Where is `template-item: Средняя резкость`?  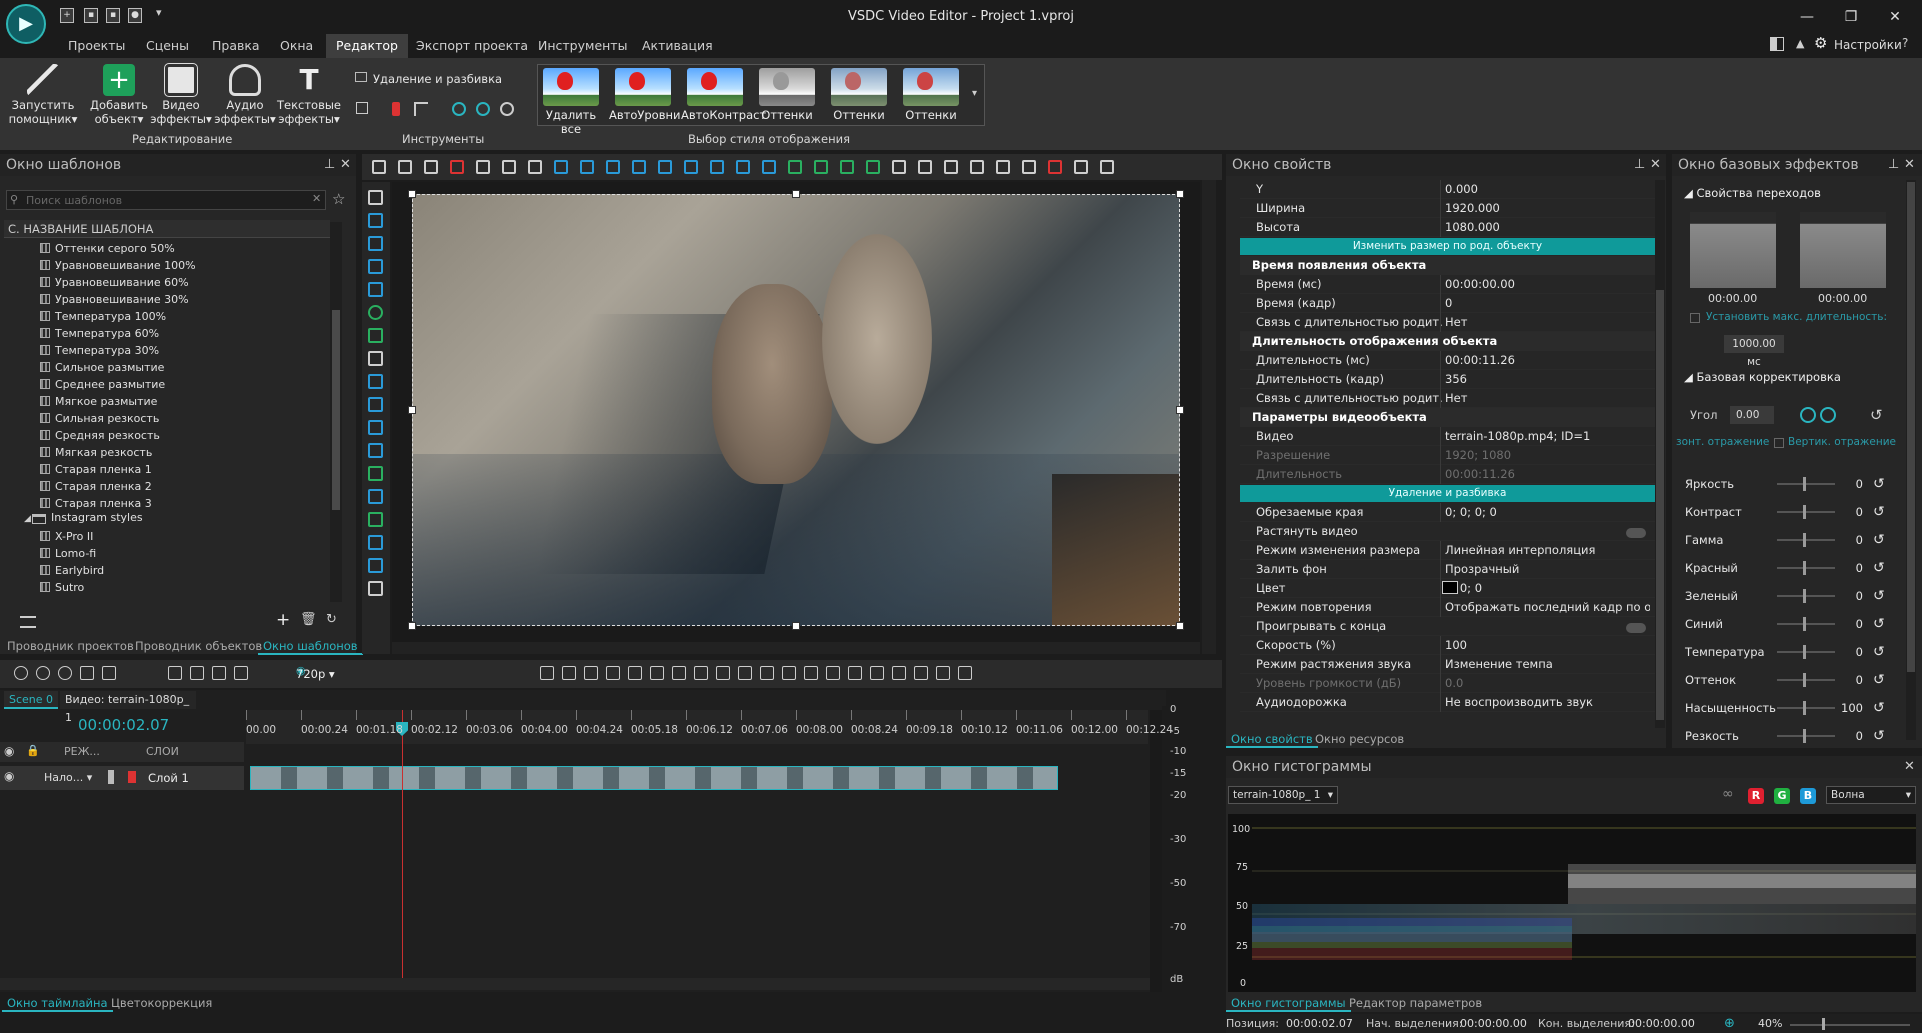
template-item: Средняя резкость is located at coordinates (100, 435).